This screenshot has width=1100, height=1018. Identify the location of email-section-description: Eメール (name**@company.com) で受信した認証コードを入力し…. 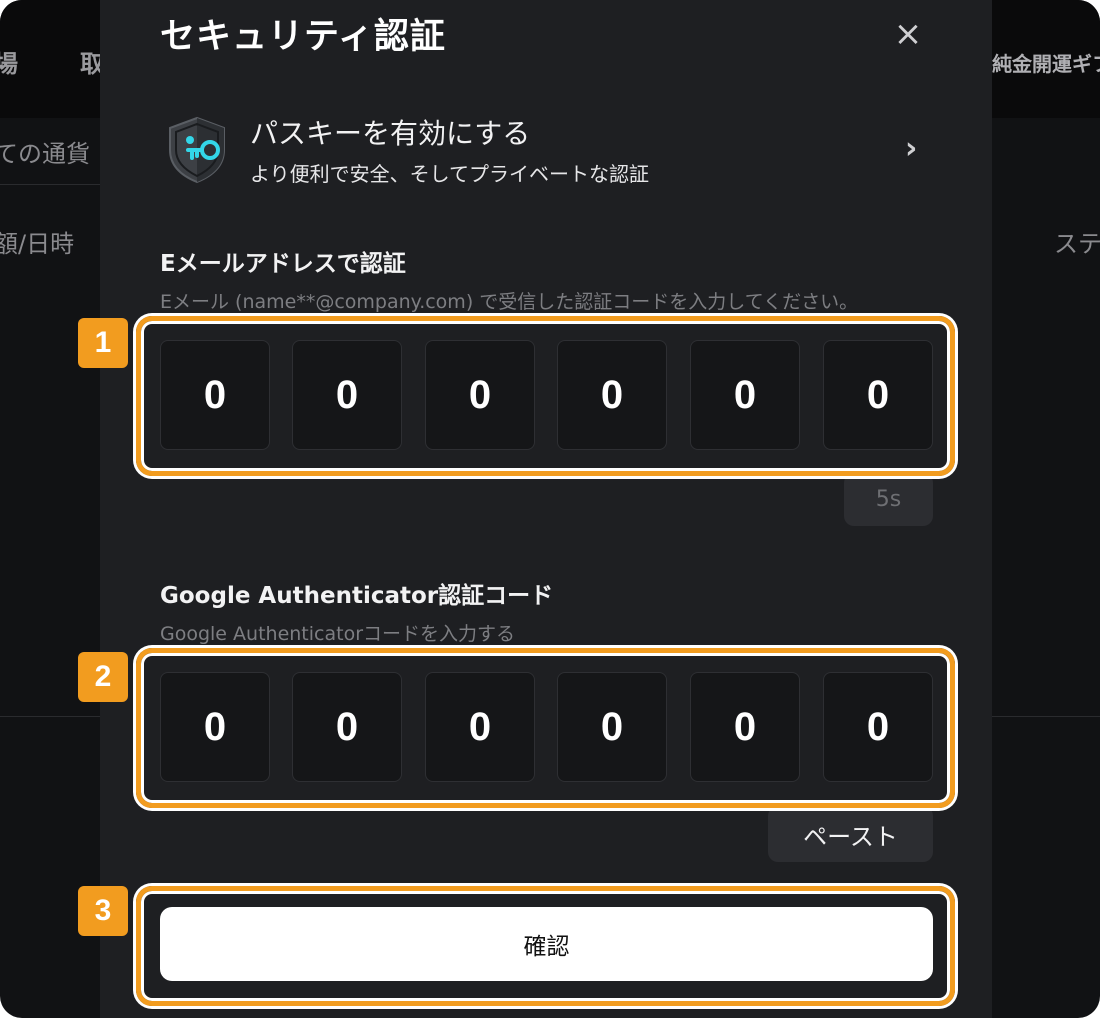
(509, 302).